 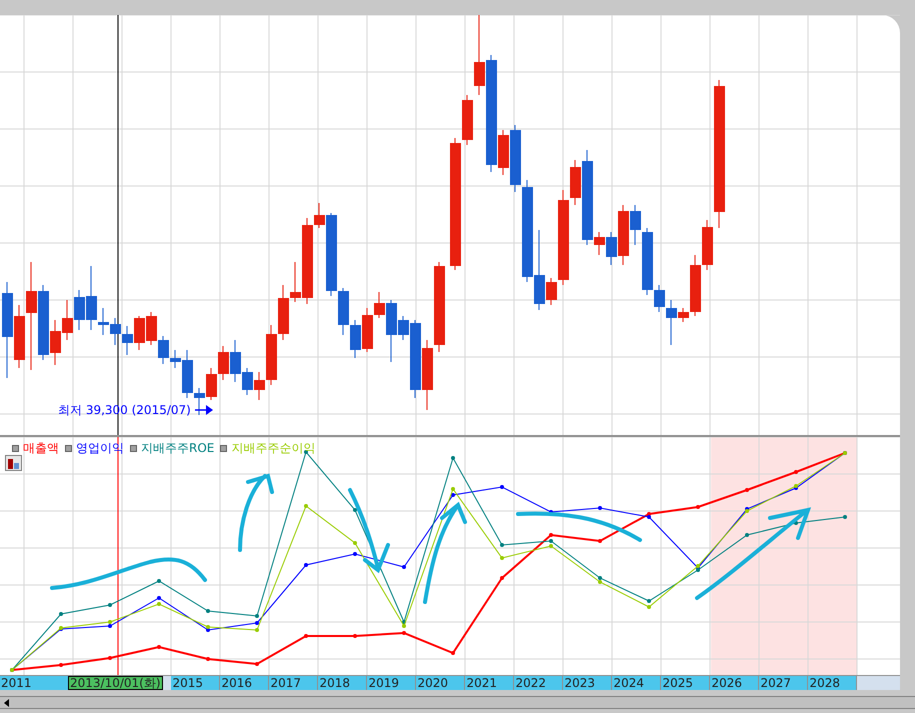 What do you see at coordinates (203, 410) in the screenshot?
I see `right-arrow-icon` at bounding box center [203, 410].